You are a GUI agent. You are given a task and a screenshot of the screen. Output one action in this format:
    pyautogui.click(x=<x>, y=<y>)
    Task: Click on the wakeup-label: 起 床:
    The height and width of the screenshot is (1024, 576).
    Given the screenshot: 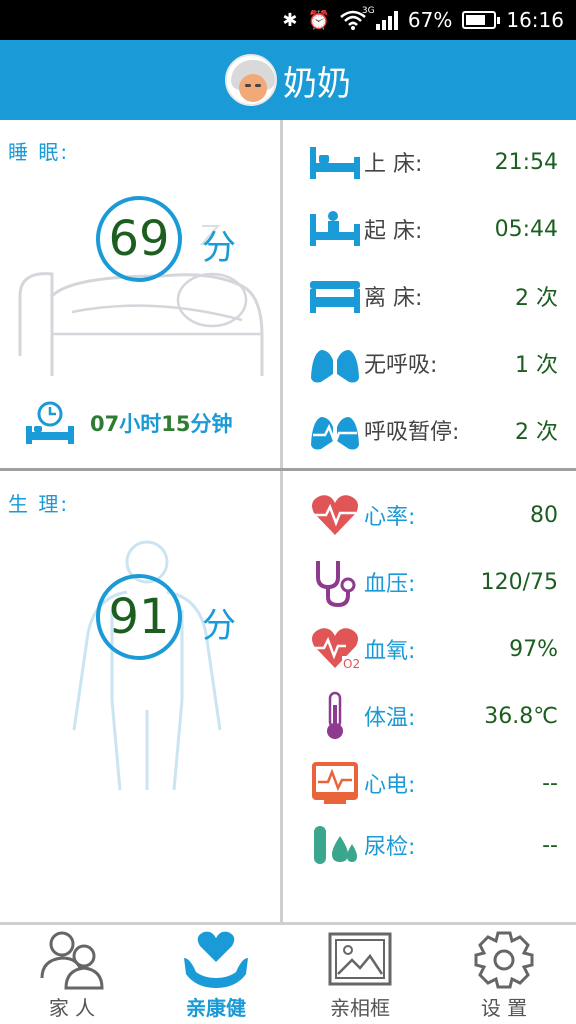 What is the action you would take?
    pyautogui.click(x=393, y=231)
    